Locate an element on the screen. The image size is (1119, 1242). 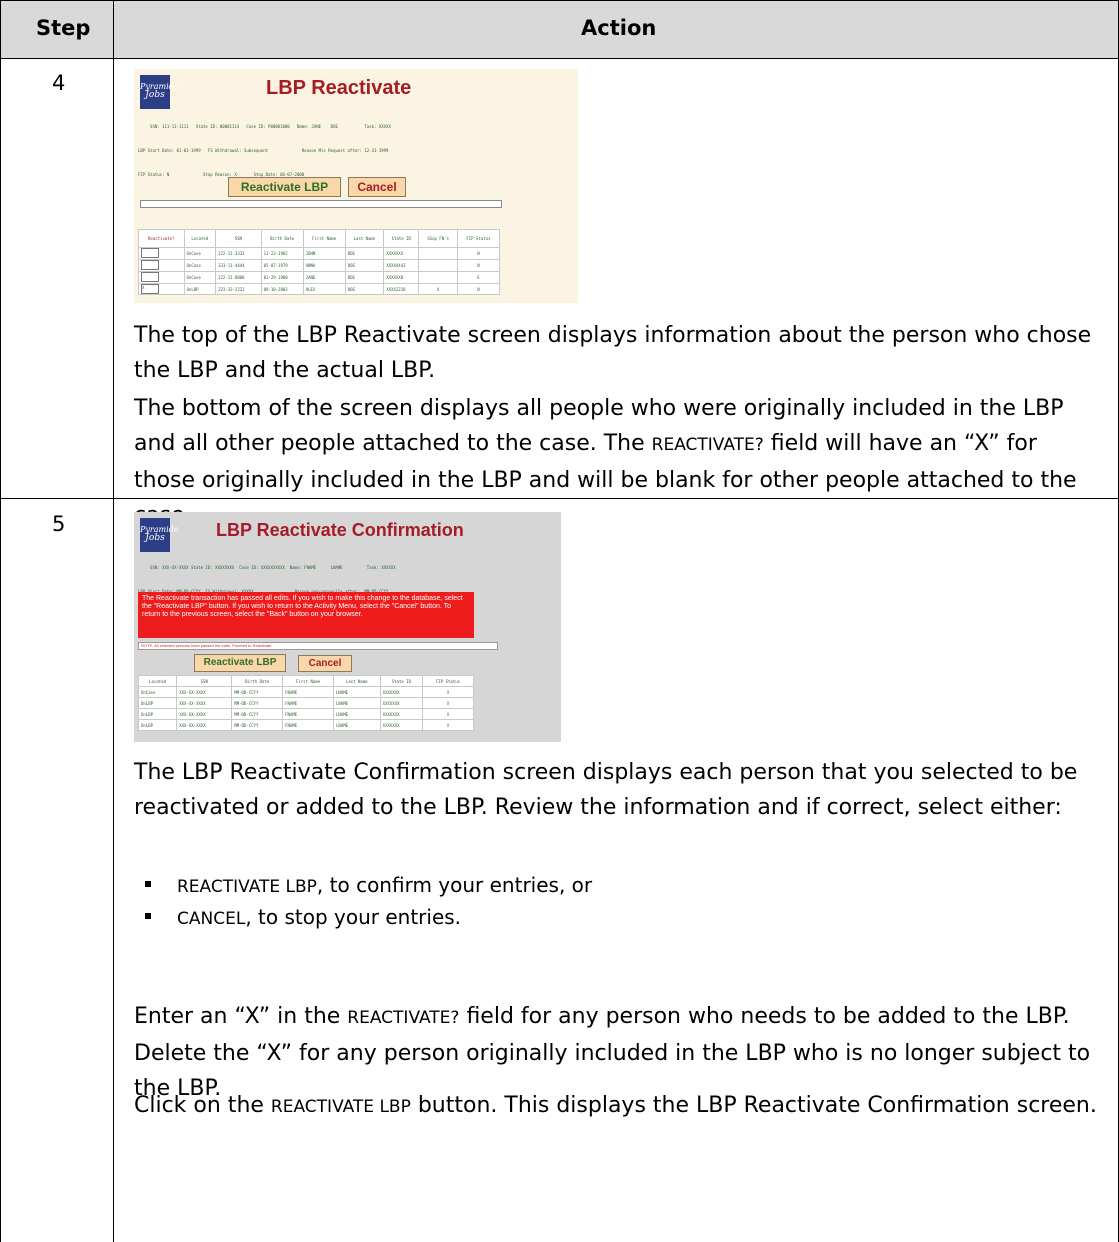
step-column-header: Step is located at coordinates (63, 28).